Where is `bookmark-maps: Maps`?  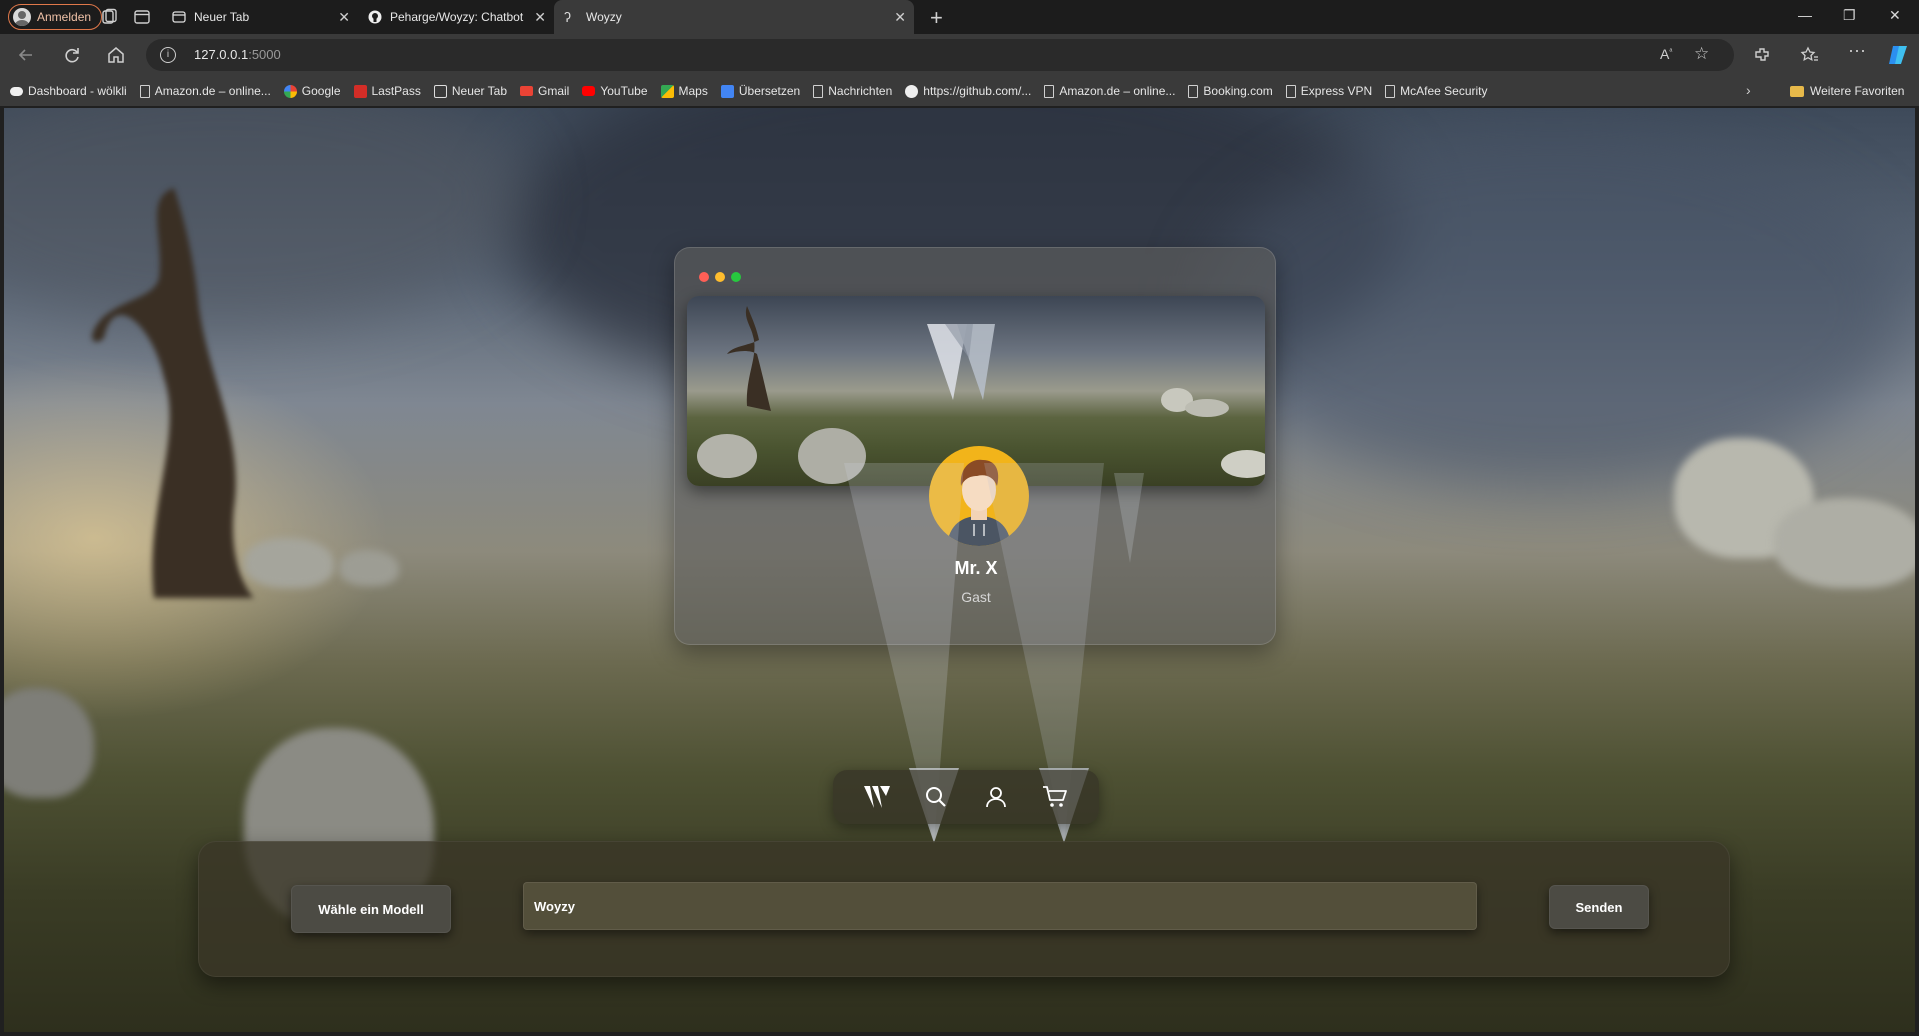 bookmark-maps: Maps is located at coordinates (684, 91).